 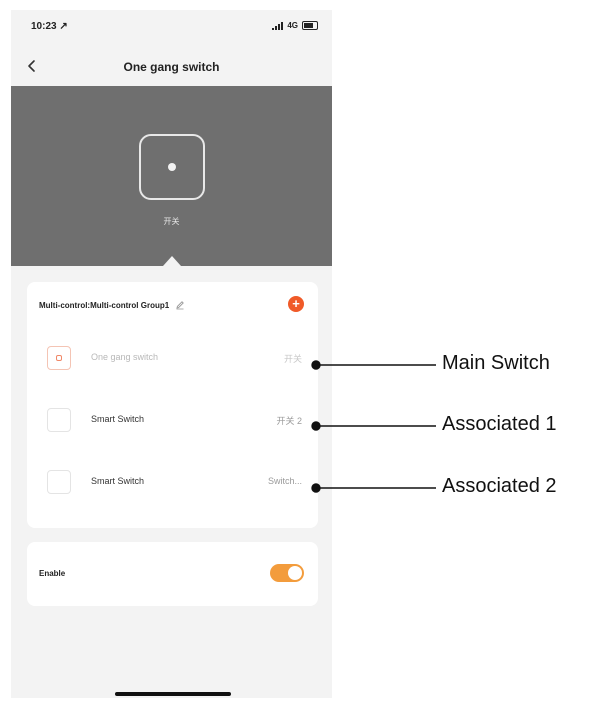 I want to click on device-hero: 开关, so click(x=171, y=176).